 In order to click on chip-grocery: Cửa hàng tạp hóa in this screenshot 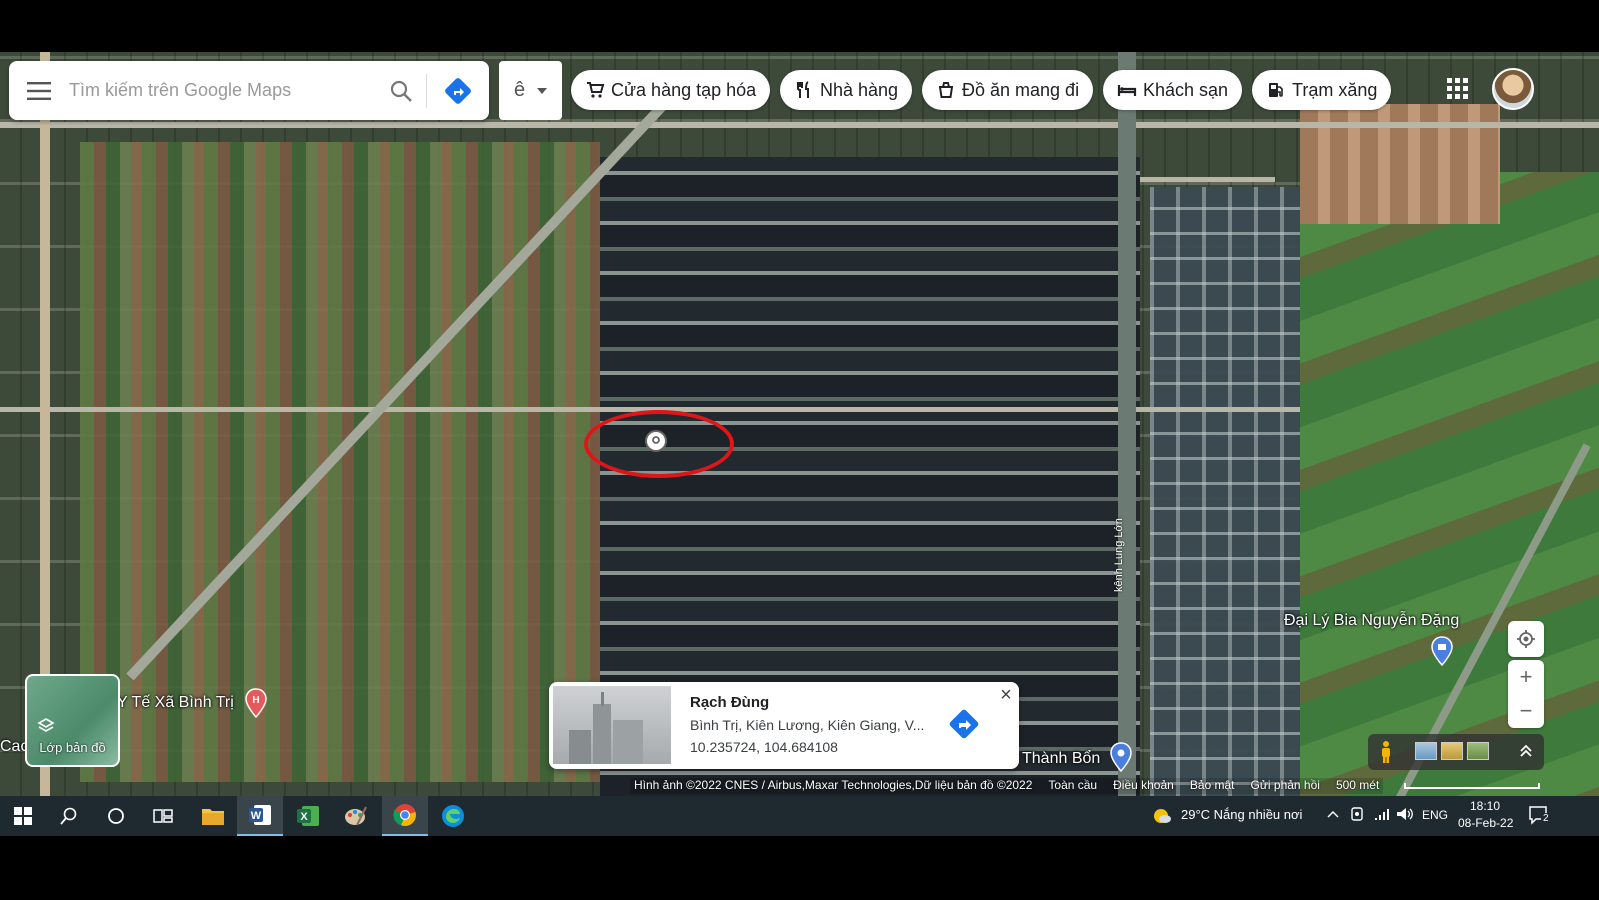, I will do `click(671, 90)`.